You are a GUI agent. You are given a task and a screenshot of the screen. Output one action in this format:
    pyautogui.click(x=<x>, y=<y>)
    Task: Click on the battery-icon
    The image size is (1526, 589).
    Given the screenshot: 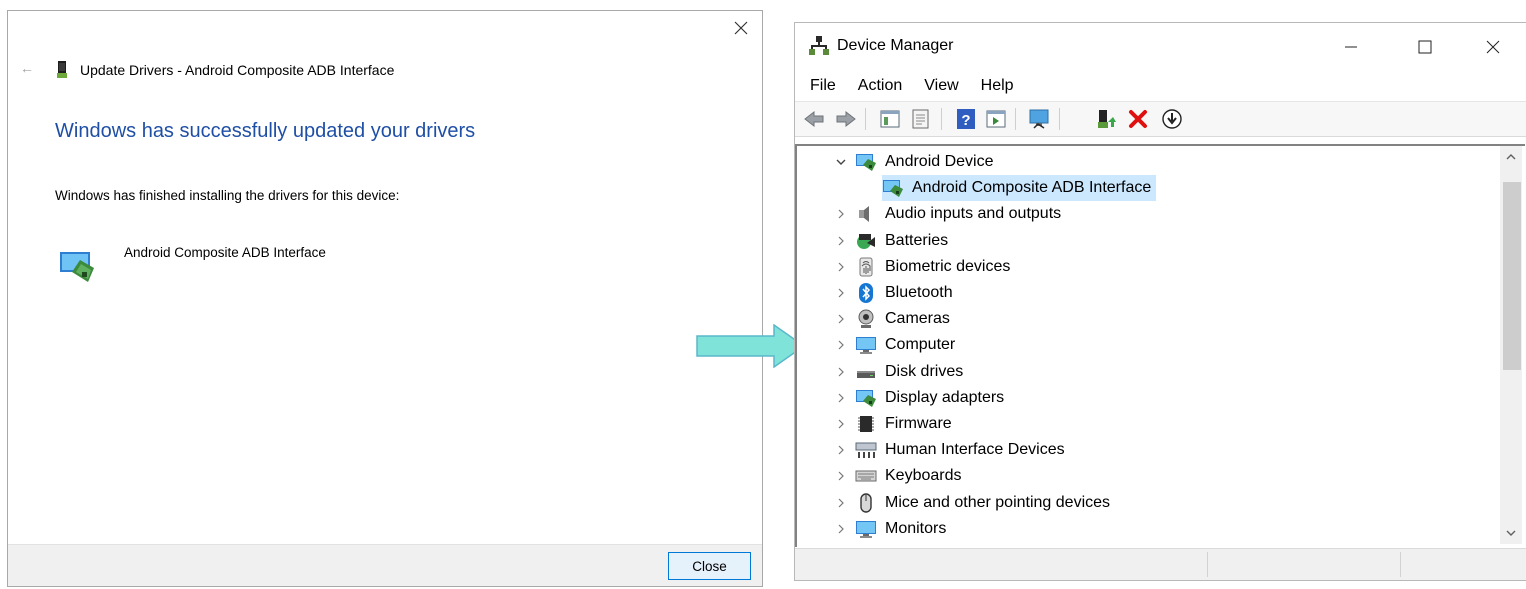 What is the action you would take?
    pyautogui.click(x=866, y=241)
    